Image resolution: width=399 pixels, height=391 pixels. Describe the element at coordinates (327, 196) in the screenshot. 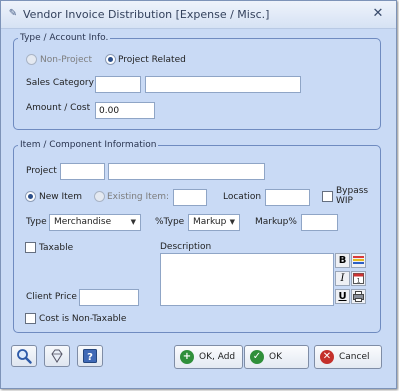

I see `bypass-wip-checkbox` at that location.